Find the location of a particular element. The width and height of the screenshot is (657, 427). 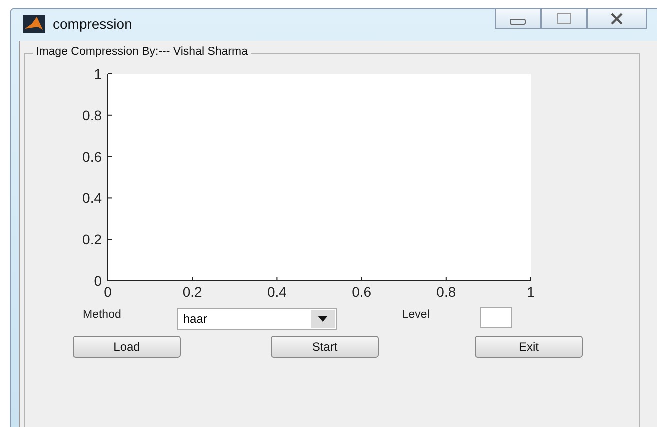

y-tick-label: 0.2 is located at coordinates (92, 240).